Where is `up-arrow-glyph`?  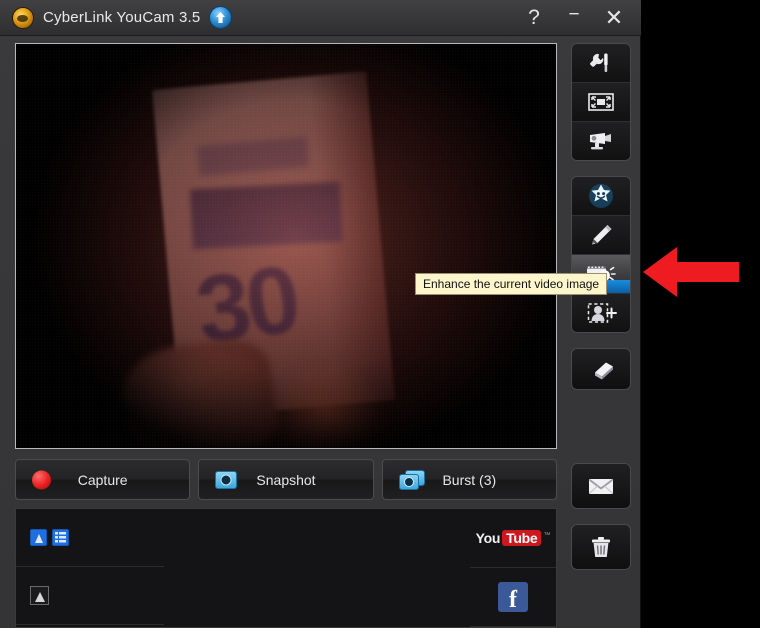 up-arrow-glyph is located at coordinates (221, 17).